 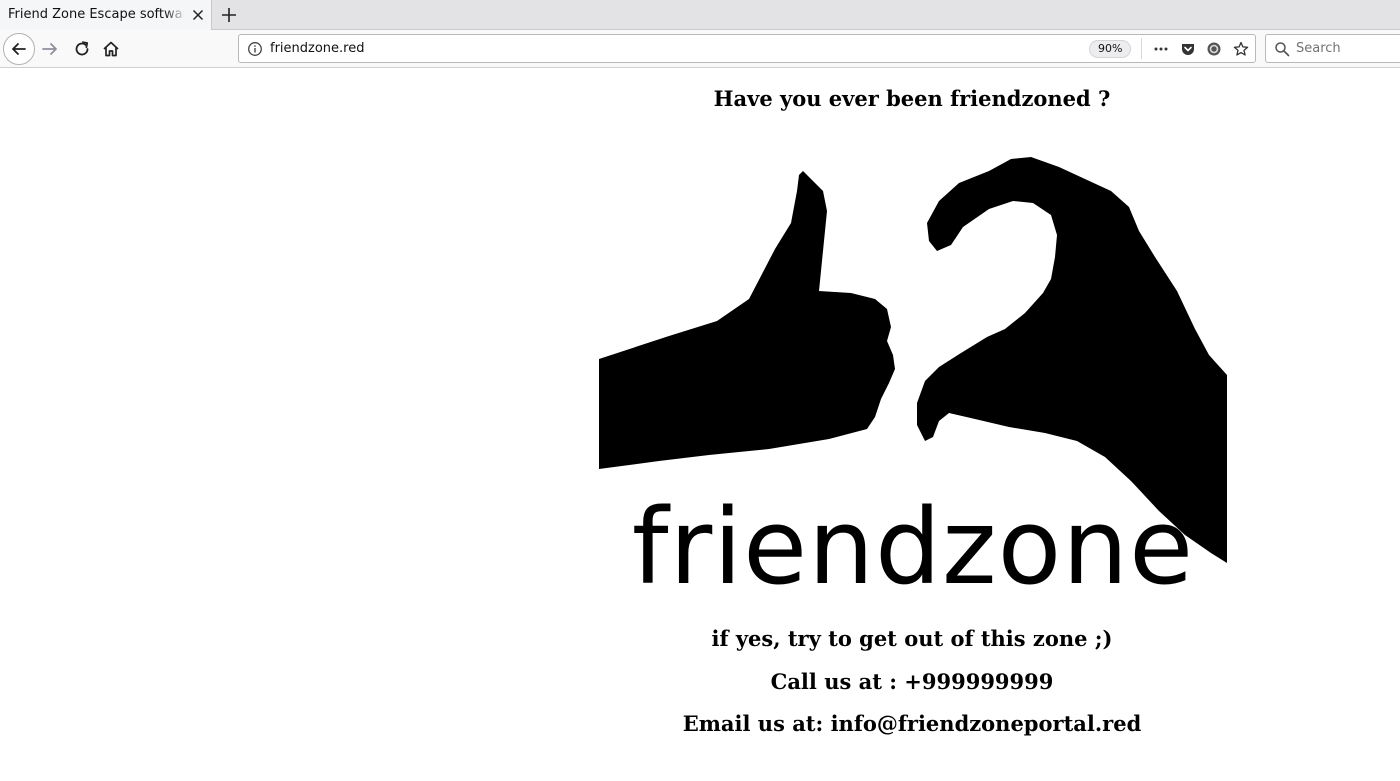 I want to click on hero-logo-text: friendzone, so click(x=913, y=547).